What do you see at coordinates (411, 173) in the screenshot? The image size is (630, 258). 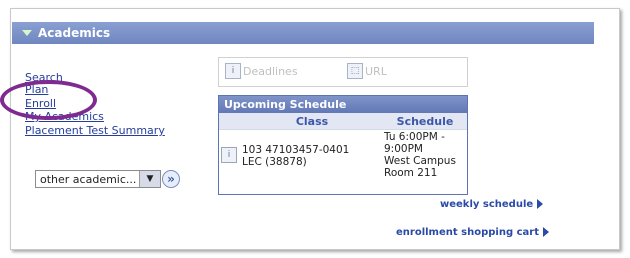 I see `schedule-line4: Room 211` at bounding box center [411, 173].